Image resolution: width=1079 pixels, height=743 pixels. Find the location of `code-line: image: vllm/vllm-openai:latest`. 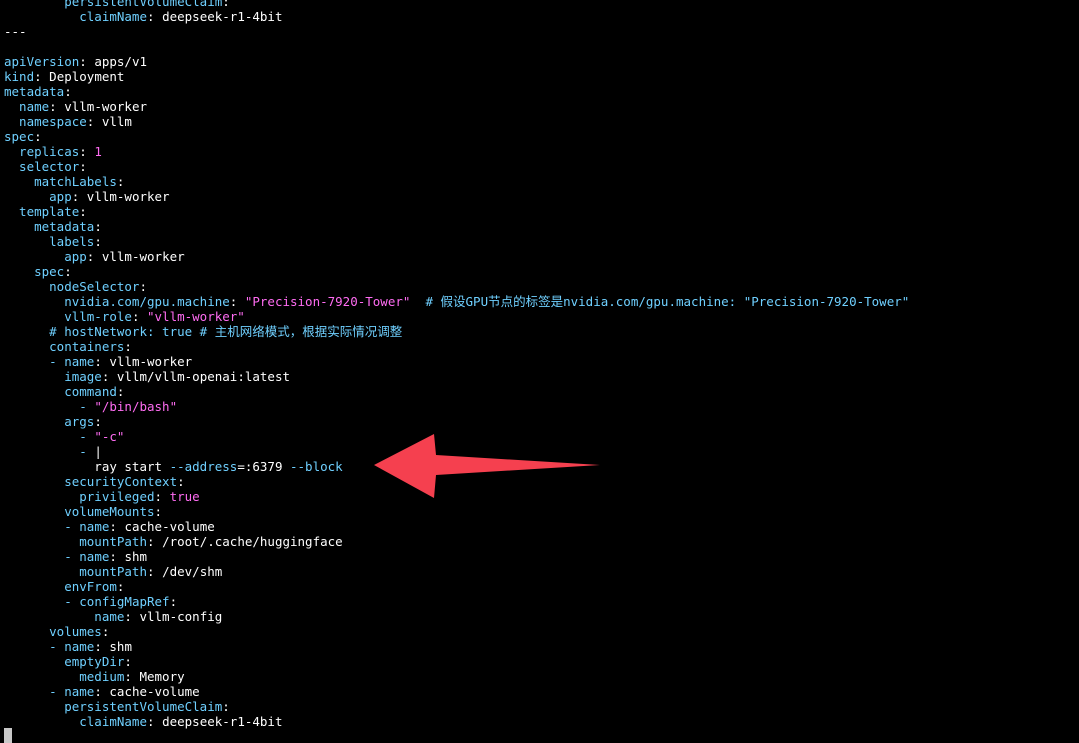

code-line: image: vllm/vllm-openai:latest is located at coordinates (147, 376).